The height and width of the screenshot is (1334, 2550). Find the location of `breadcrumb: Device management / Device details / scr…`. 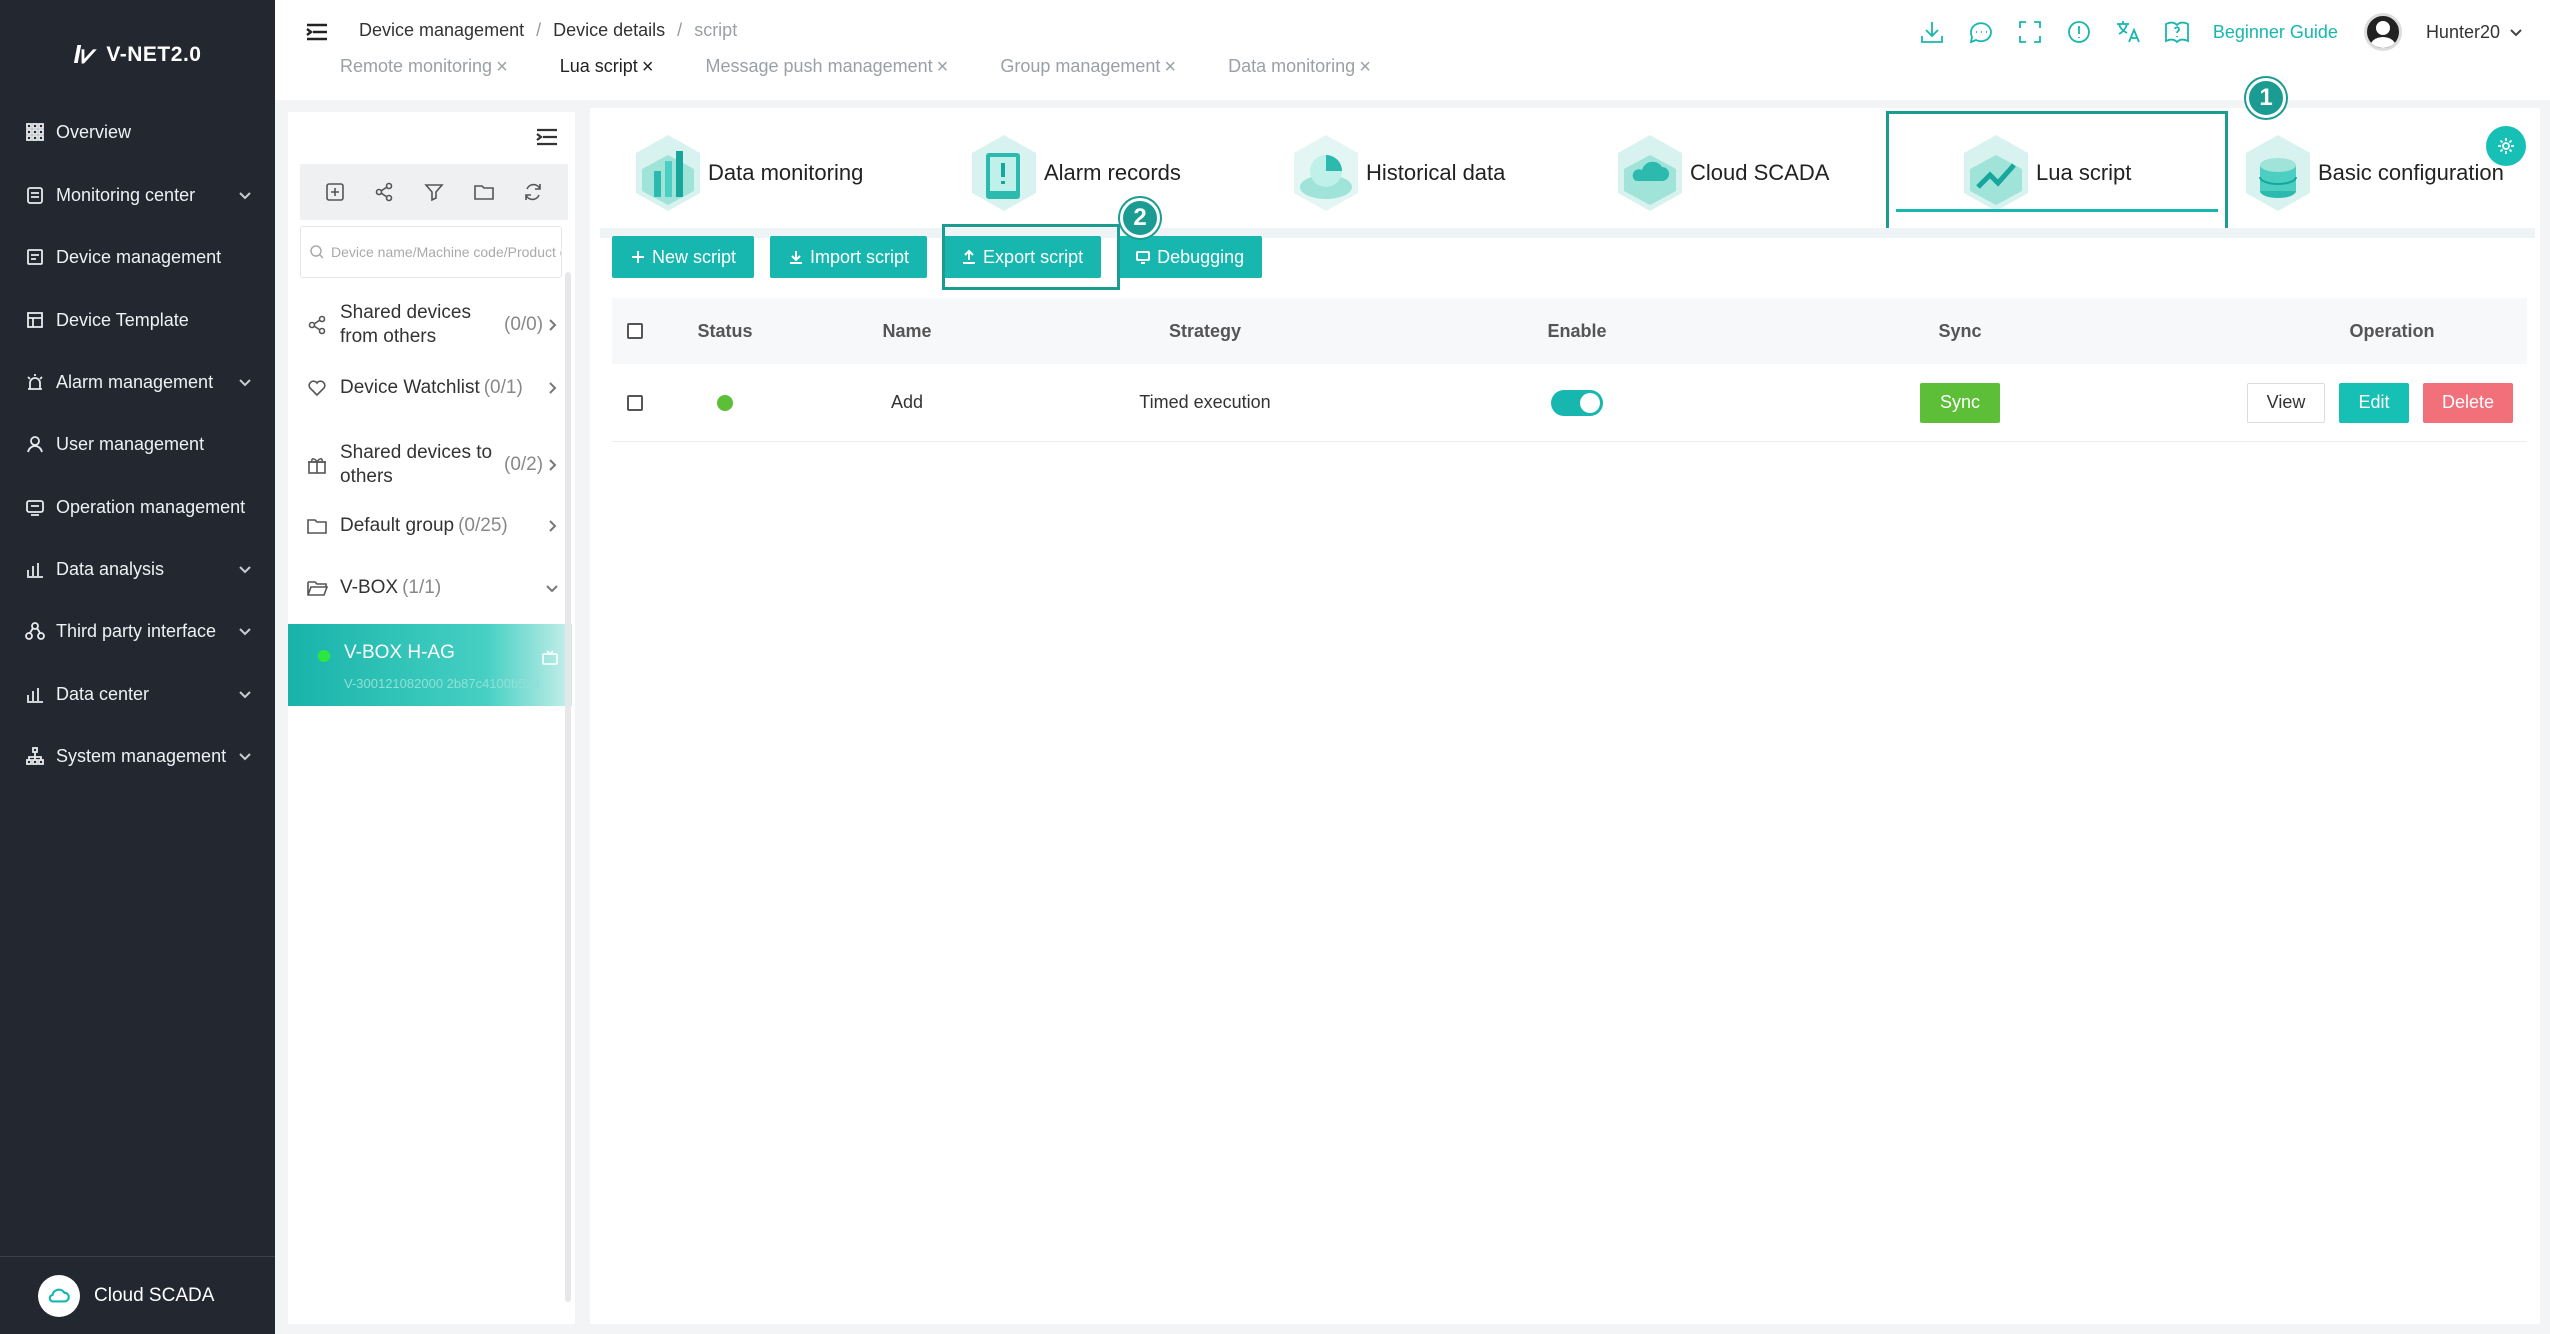

breadcrumb: Device management / Device details / scr… is located at coordinates (548, 30).